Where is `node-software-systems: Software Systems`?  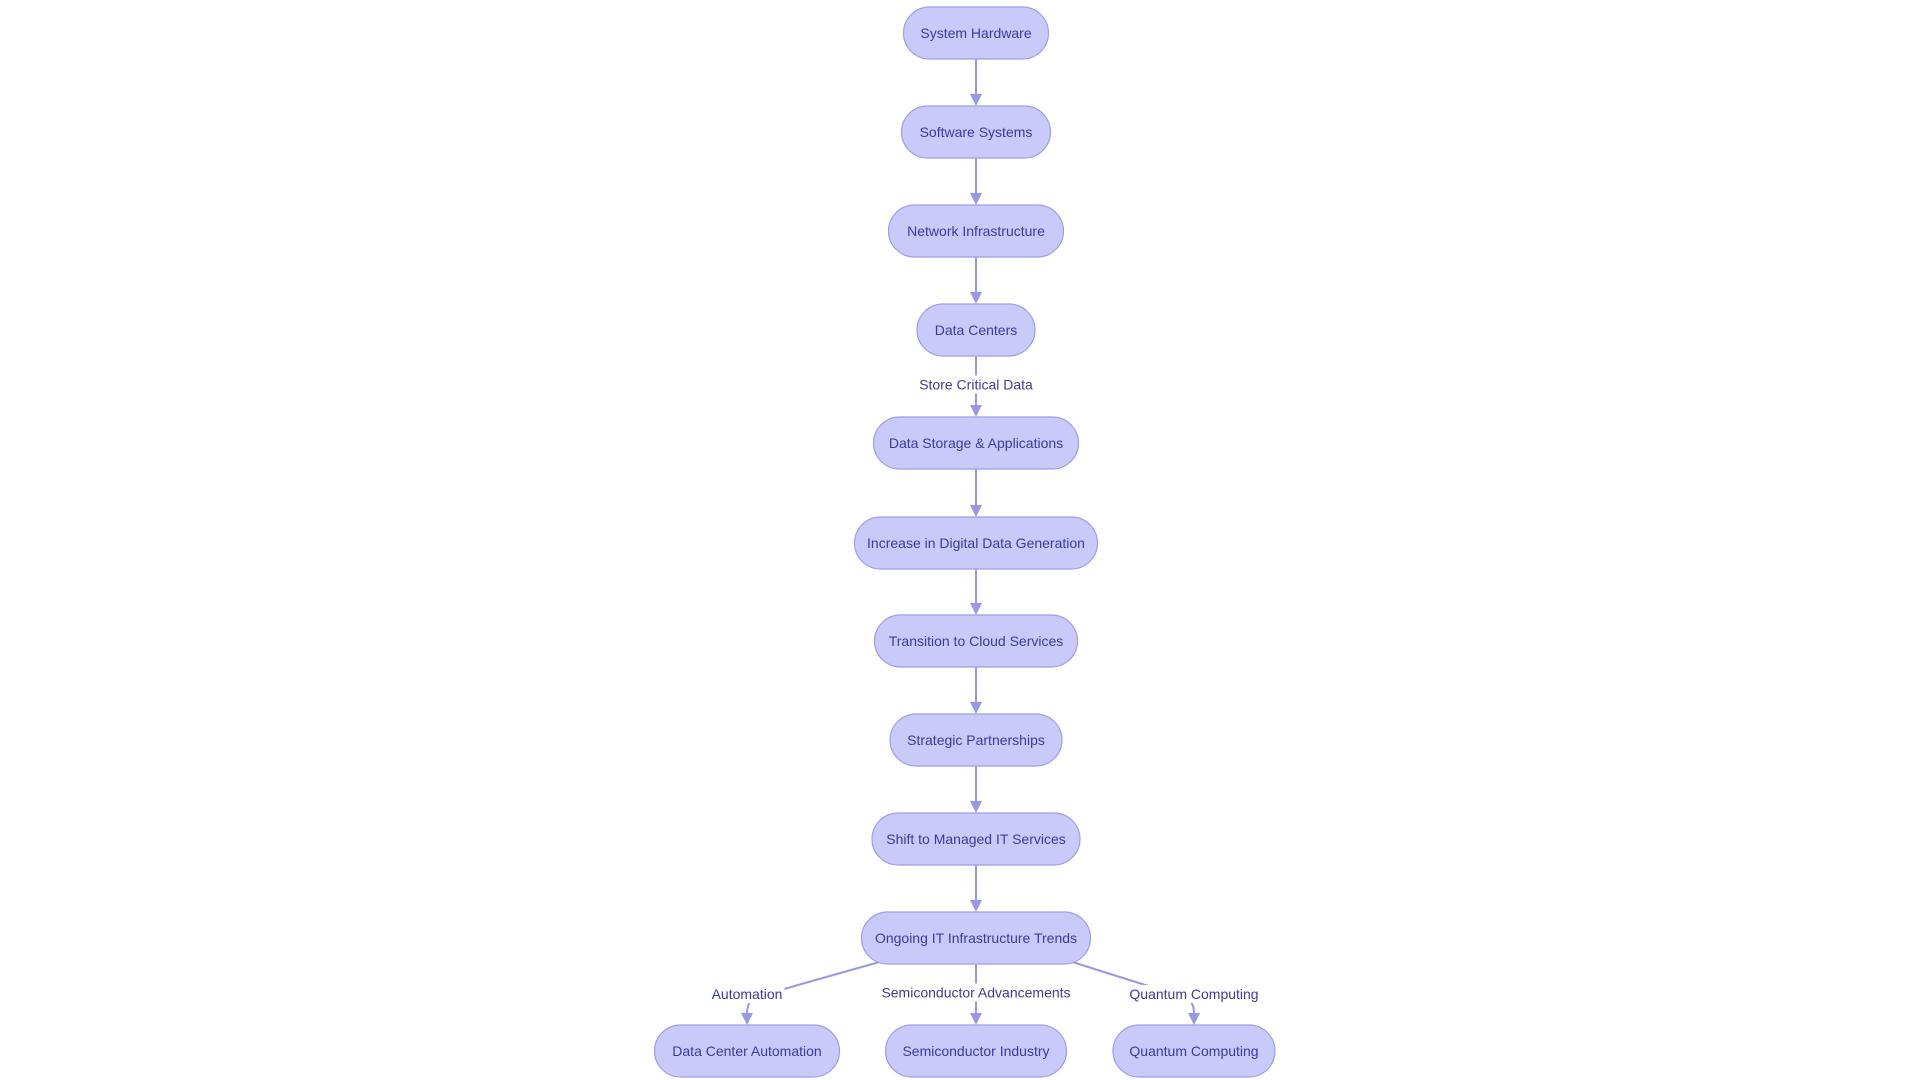
node-software-systems: Software Systems is located at coordinates (976, 132).